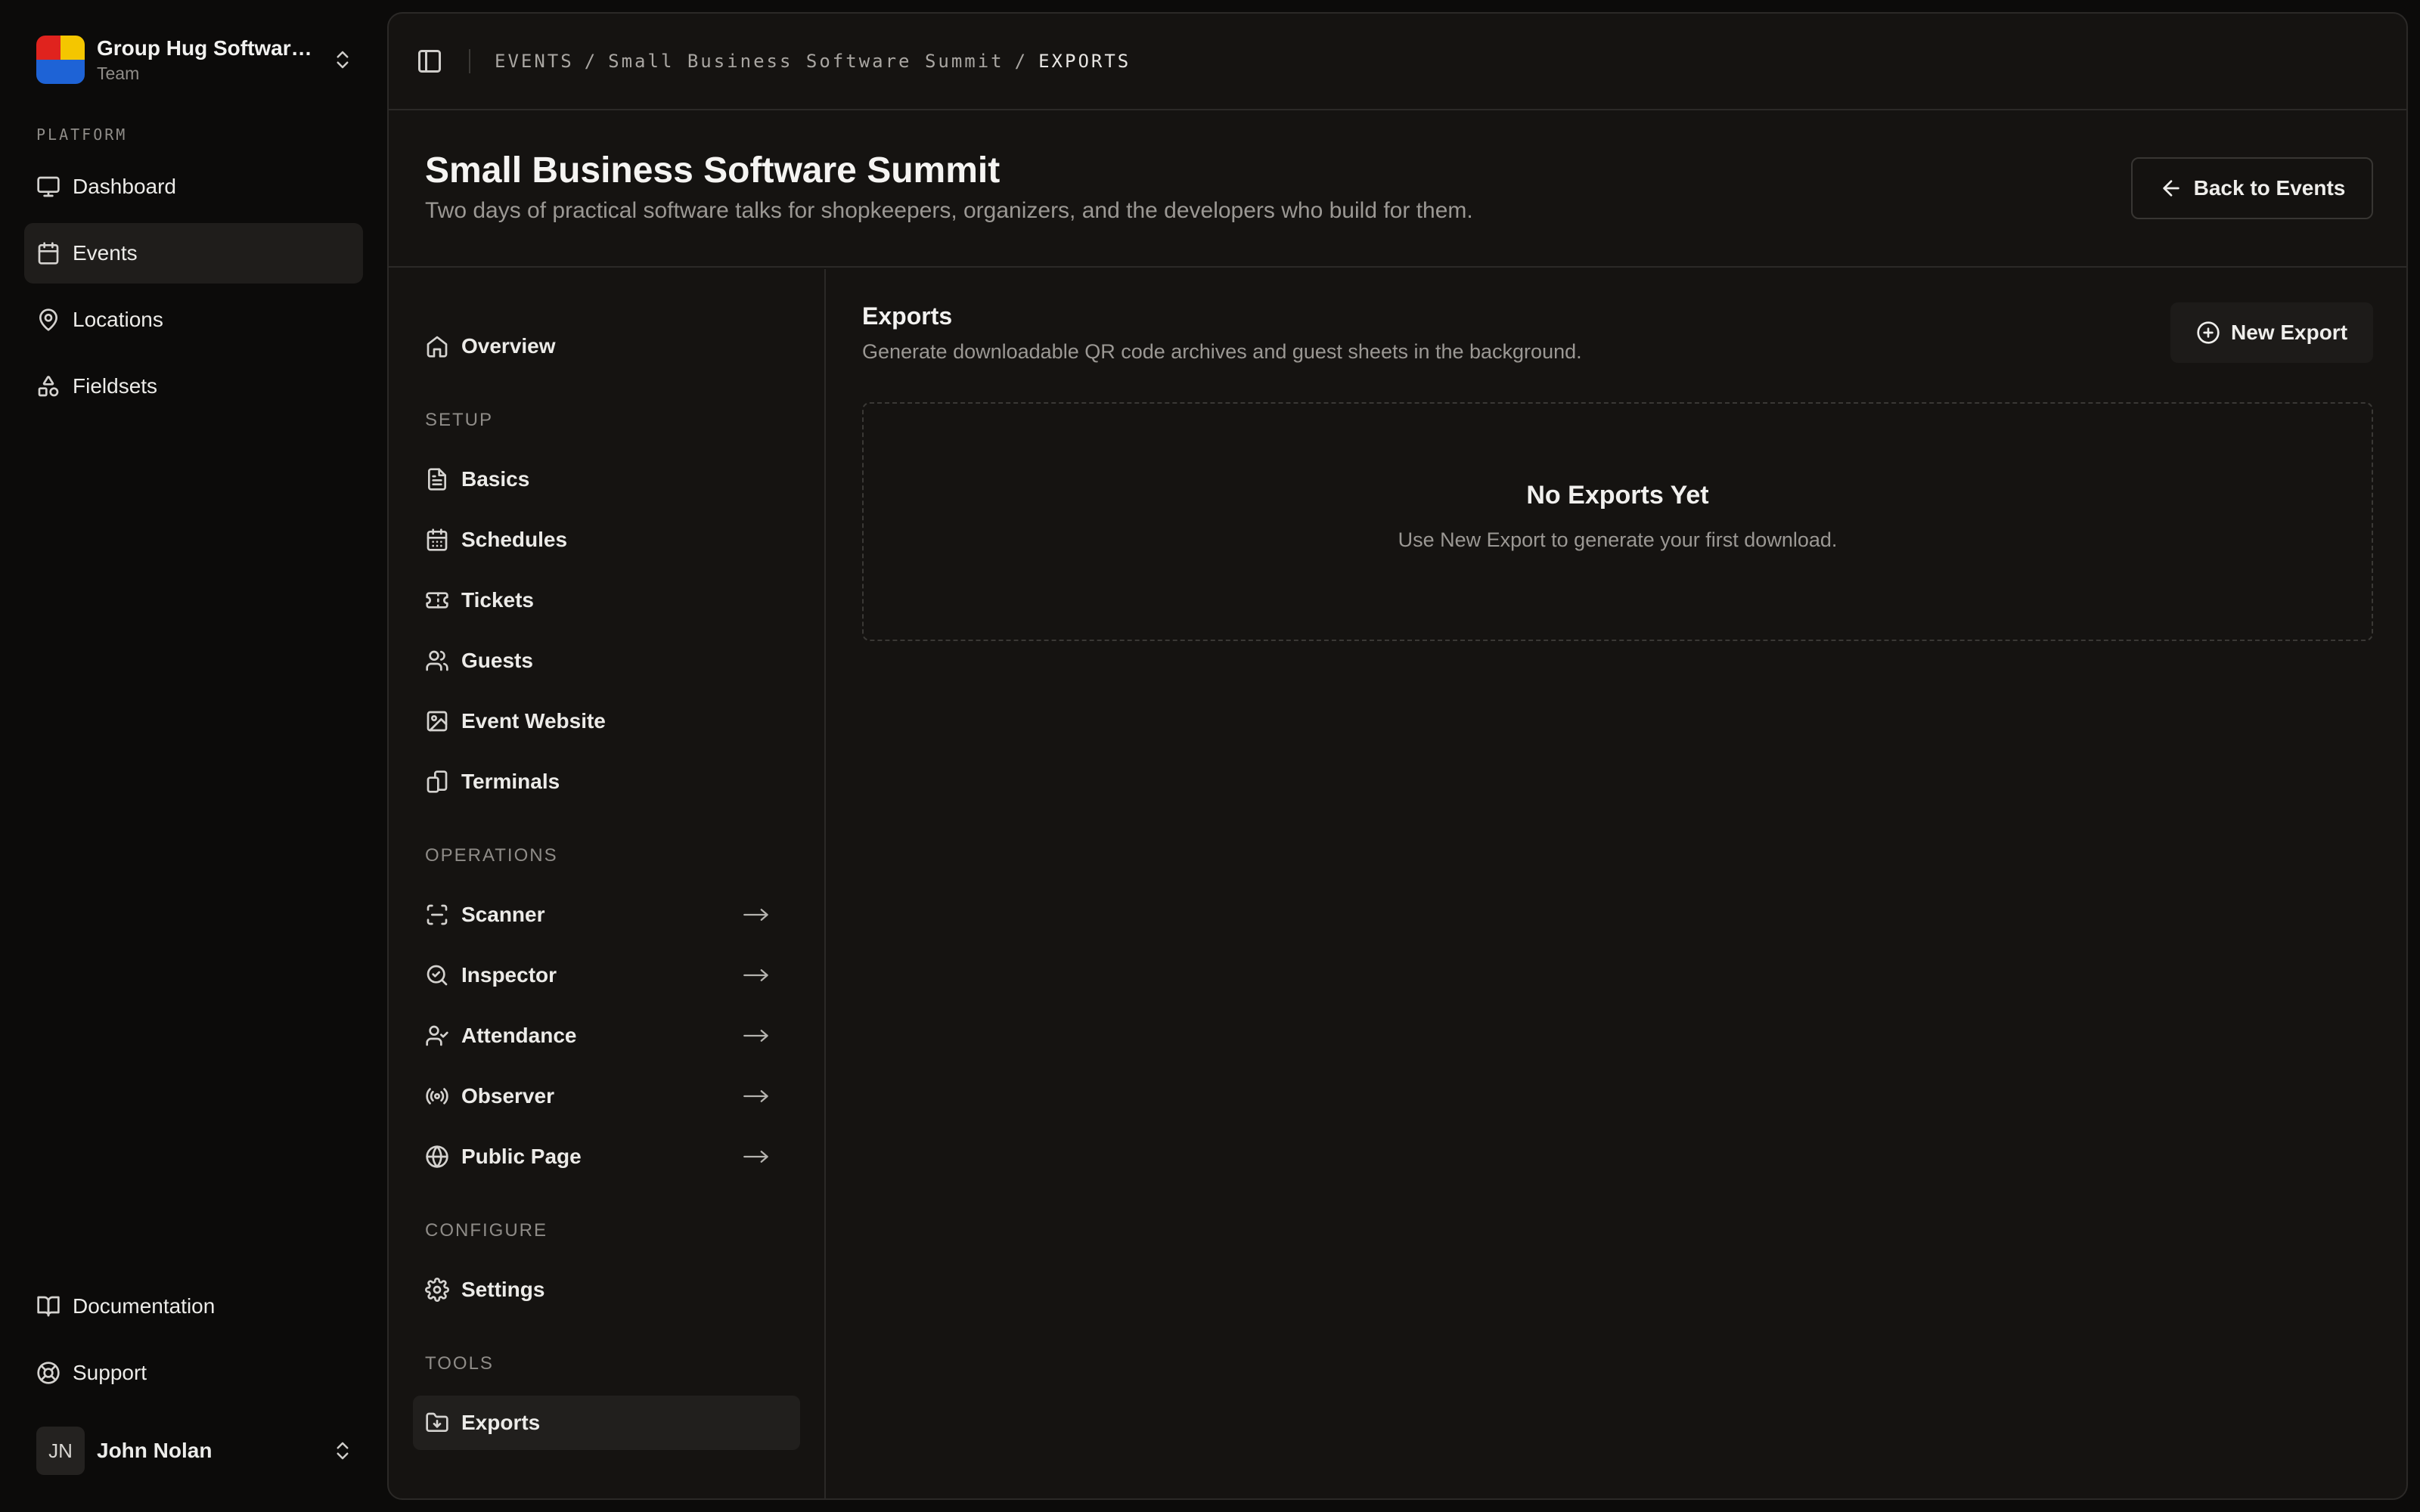  I want to click on team-logo, so click(60, 60).